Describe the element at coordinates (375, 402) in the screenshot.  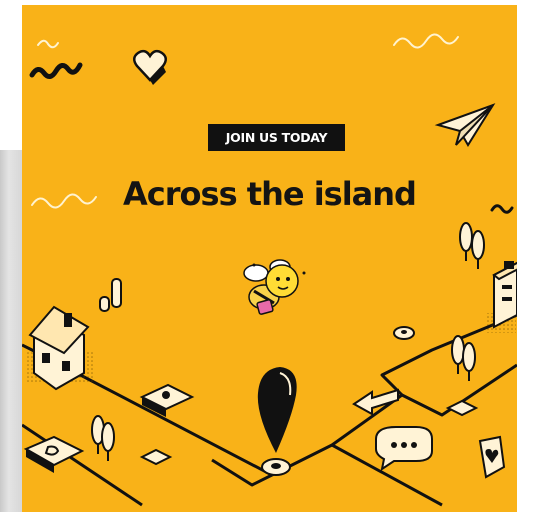
I see `arrow-sign-icon` at that location.